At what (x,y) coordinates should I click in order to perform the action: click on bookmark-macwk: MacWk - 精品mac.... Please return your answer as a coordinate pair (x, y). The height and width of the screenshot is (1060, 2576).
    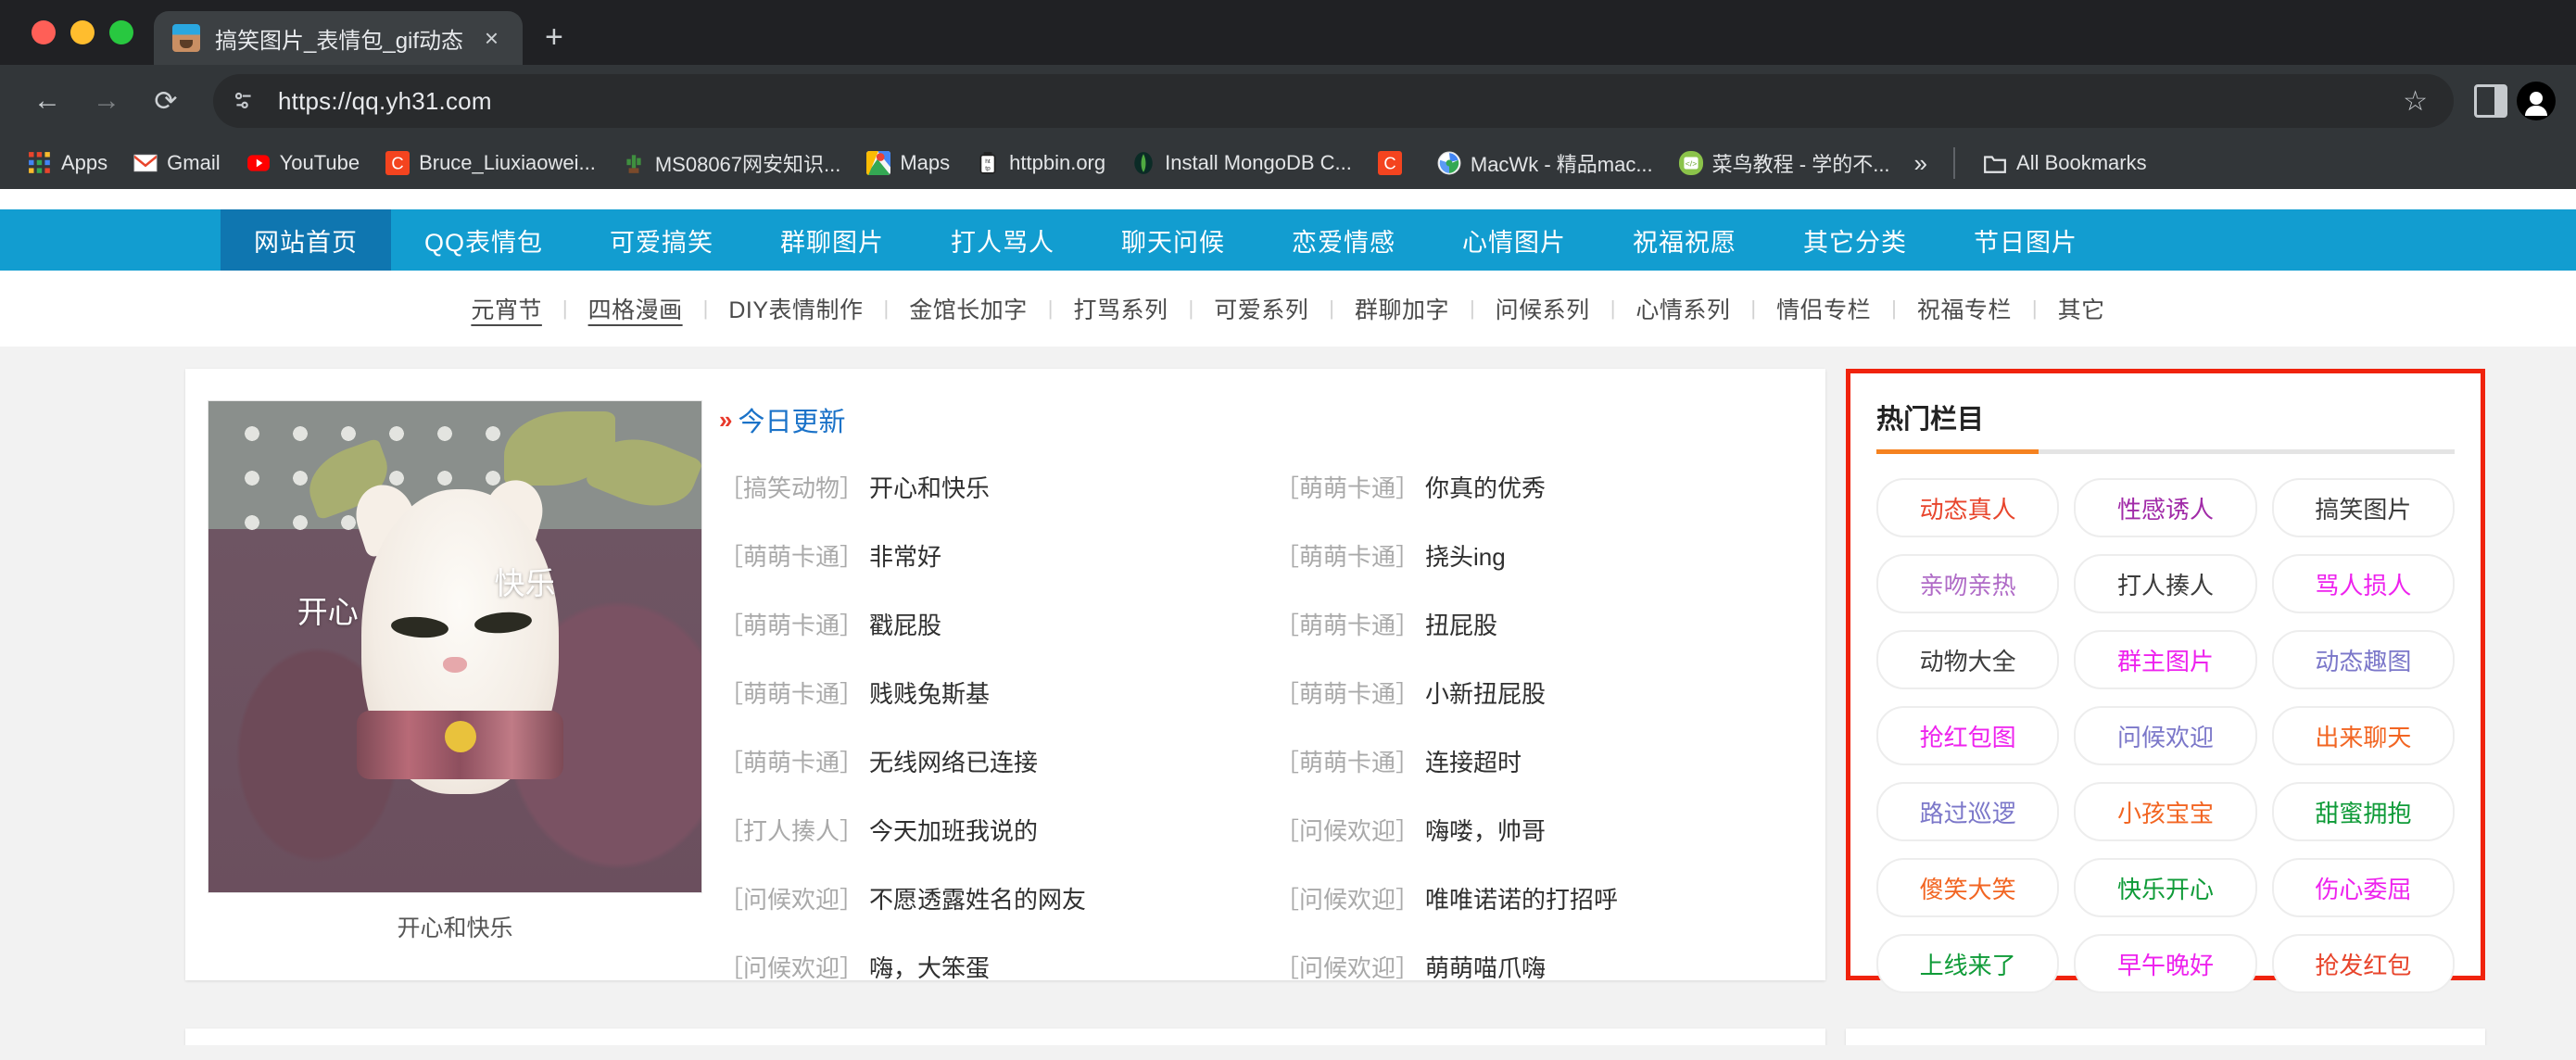
    Looking at the image, I should click on (1545, 163).